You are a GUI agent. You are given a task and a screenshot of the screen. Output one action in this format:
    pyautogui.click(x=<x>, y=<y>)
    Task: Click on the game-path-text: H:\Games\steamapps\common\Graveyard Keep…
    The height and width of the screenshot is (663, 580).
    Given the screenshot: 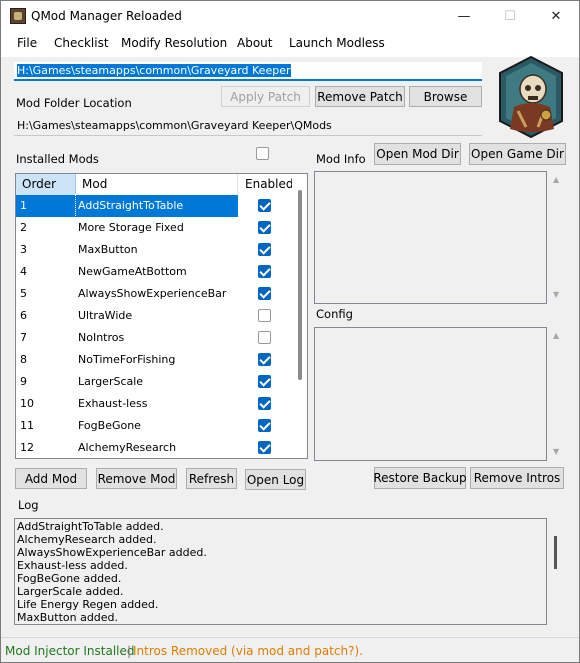 What is the action you would take?
    pyautogui.click(x=154, y=70)
    